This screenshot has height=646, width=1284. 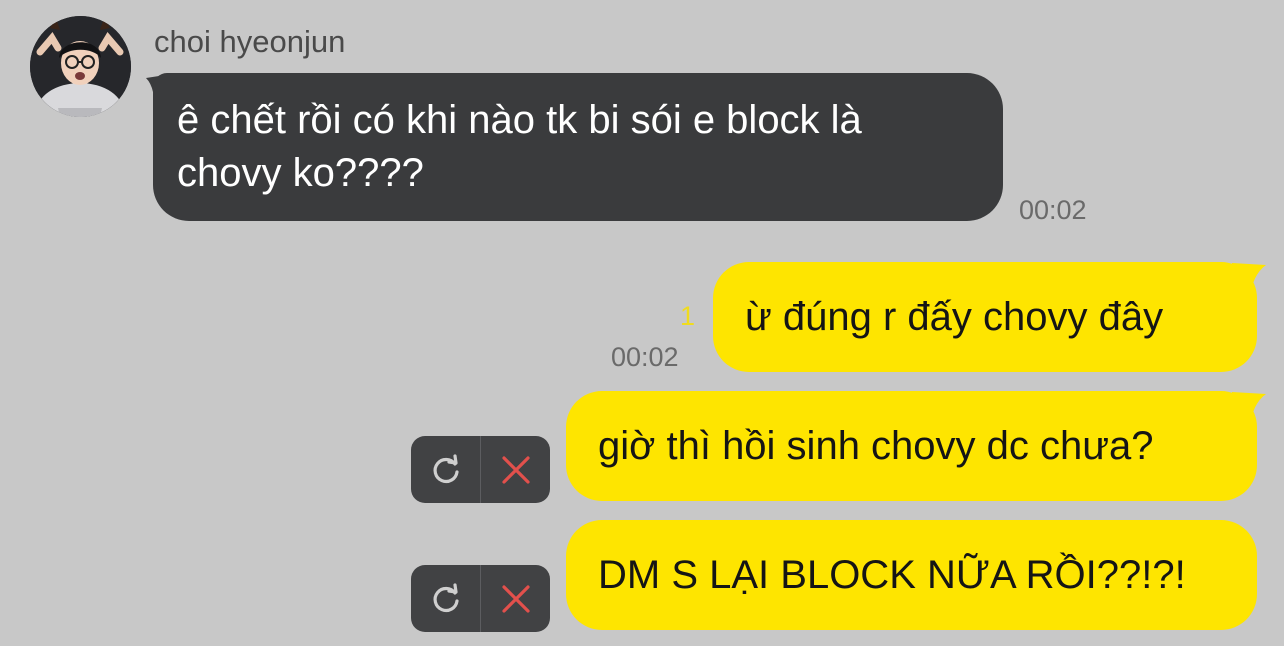 I want to click on incoming-message-line: chovy ko????, so click(x=300, y=173).